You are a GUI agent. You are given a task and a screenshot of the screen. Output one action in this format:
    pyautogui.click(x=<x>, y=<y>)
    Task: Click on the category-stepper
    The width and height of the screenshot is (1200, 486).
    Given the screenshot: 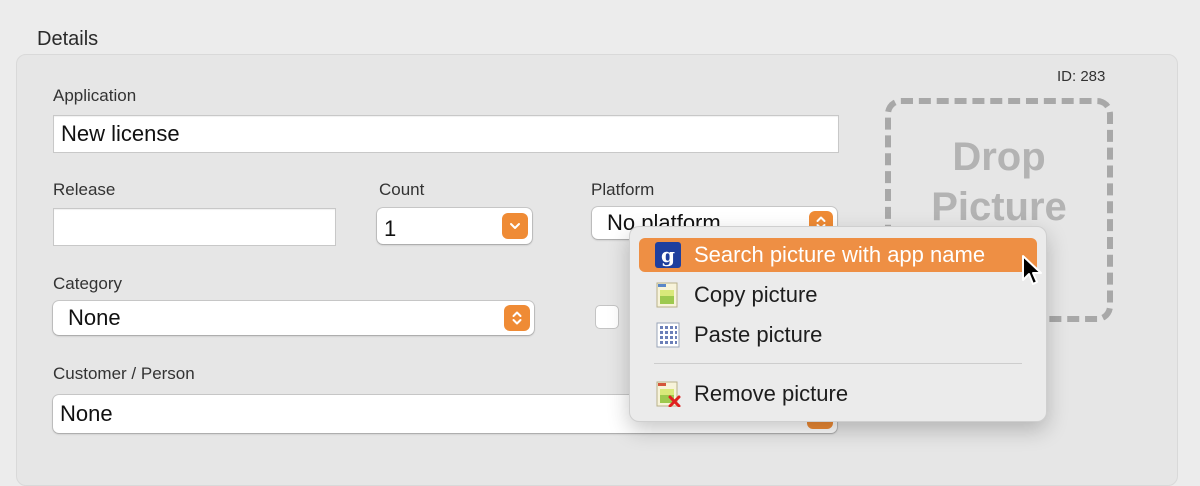 What is the action you would take?
    pyautogui.click(x=517, y=318)
    